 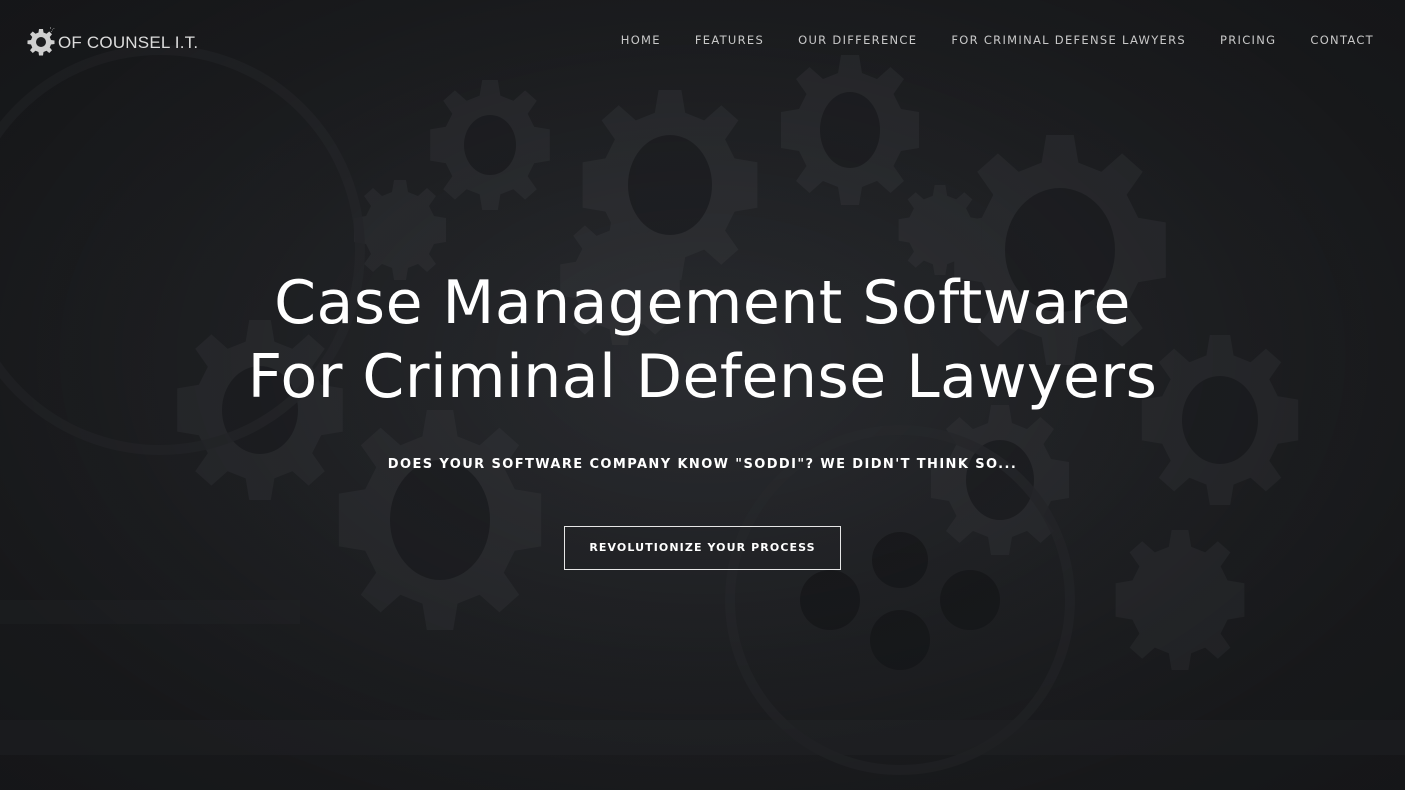 I want to click on nav-item-features: FEATURES, so click(x=729, y=40).